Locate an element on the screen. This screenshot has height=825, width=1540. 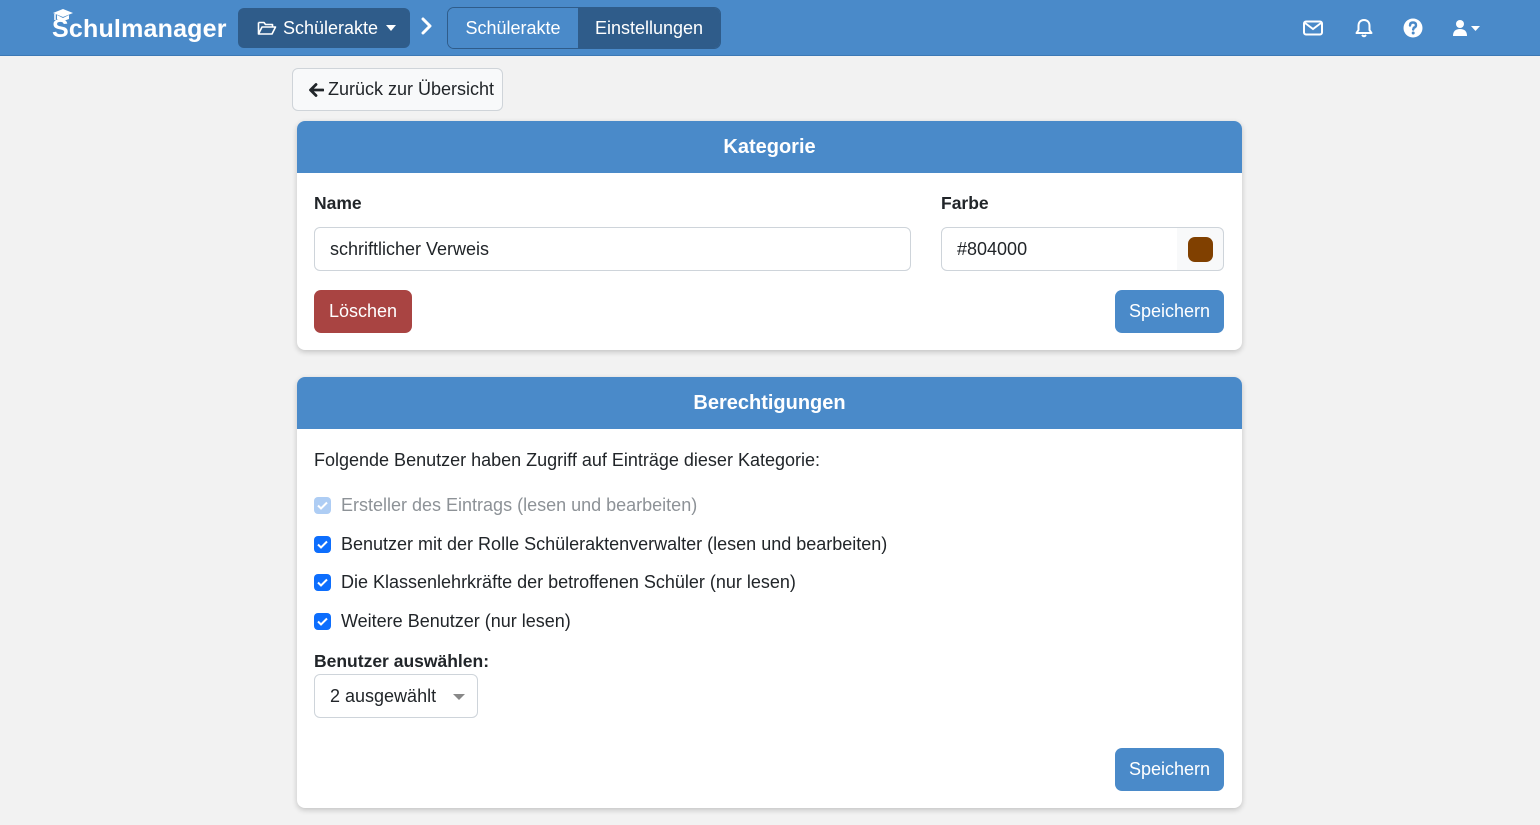
delete-button: Löschen is located at coordinates (363, 311).